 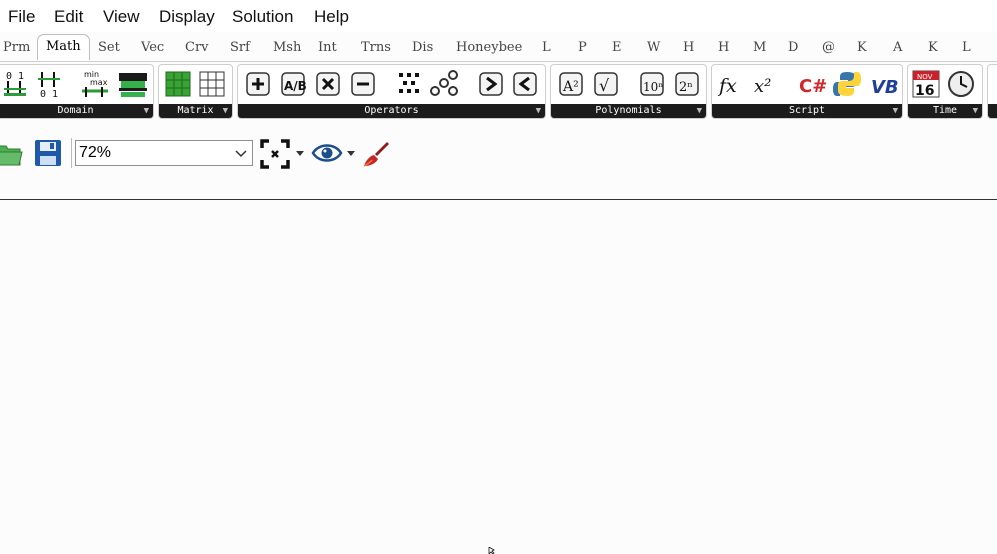 What do you see at coordinates (71, 153) in the screenshot?
I see `toolbar-divider` at bounding box center [71, 153].